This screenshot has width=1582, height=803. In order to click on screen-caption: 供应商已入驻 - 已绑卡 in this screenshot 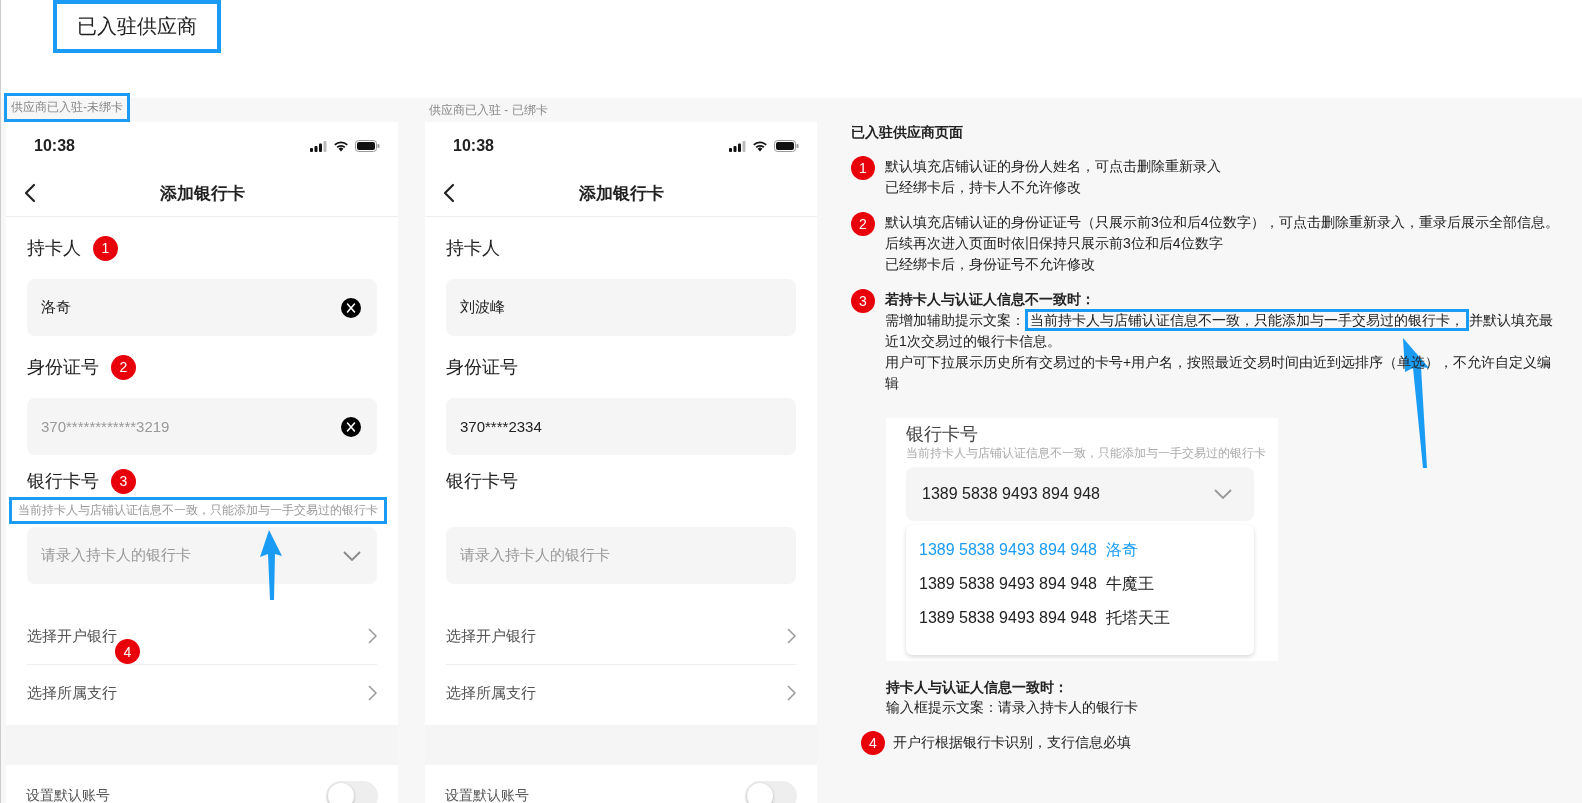, I will do `click(488, 110)`.